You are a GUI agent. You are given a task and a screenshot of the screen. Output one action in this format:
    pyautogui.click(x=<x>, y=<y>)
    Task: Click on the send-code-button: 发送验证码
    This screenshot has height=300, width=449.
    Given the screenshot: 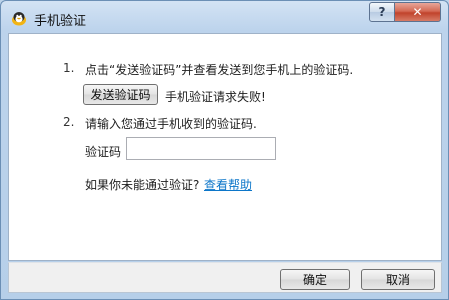 What is the action you would take?
    pyautogui.click(x=120, y=94)
    